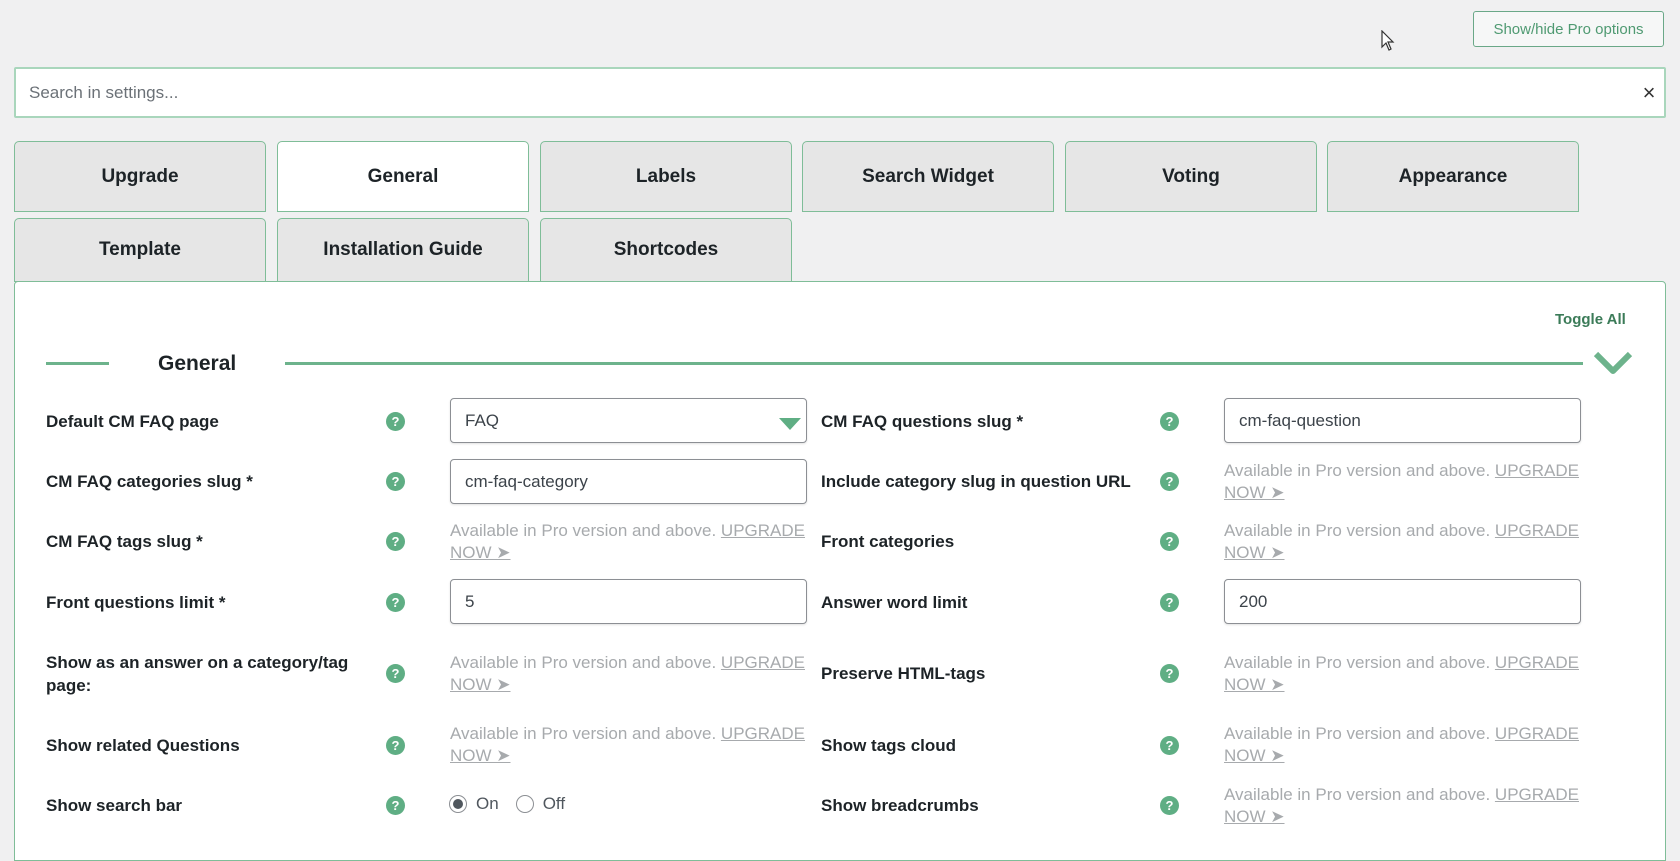  I want to click on toggle-all-link: Toggle All, so click(1590, 319).